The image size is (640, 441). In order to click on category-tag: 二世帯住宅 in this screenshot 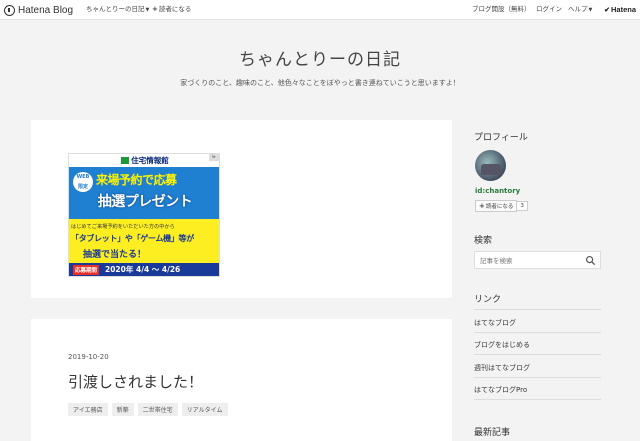, I will do `click(157, 409)`.